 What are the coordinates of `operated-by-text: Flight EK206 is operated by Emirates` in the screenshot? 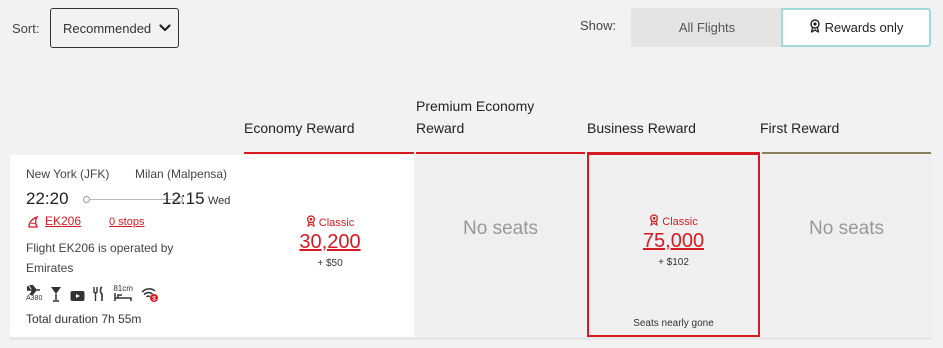 It's located at (100, 258).